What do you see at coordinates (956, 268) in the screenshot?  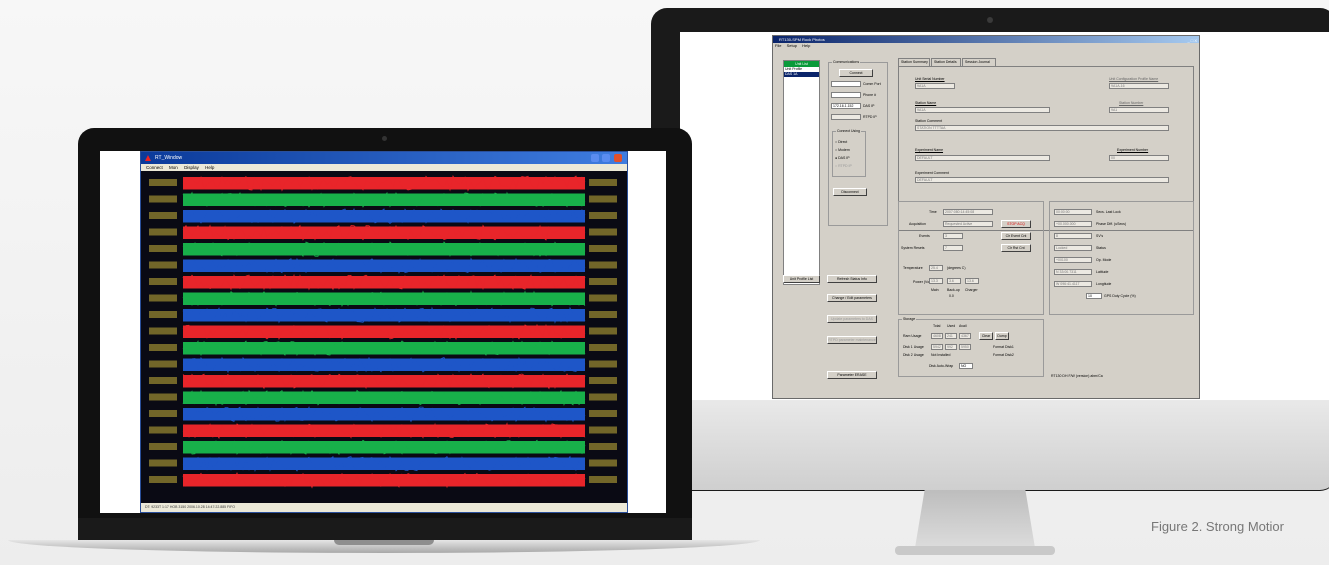 I see `temperature-unit: (degrees C)` at bounding box center [956, 268].